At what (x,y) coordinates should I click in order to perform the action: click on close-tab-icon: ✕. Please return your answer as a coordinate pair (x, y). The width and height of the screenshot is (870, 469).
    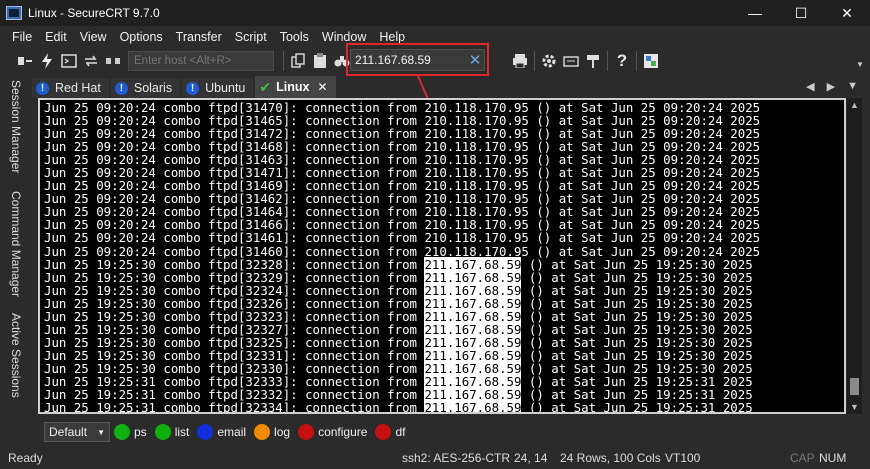
    Looking at the image, I should click on (322, 87).